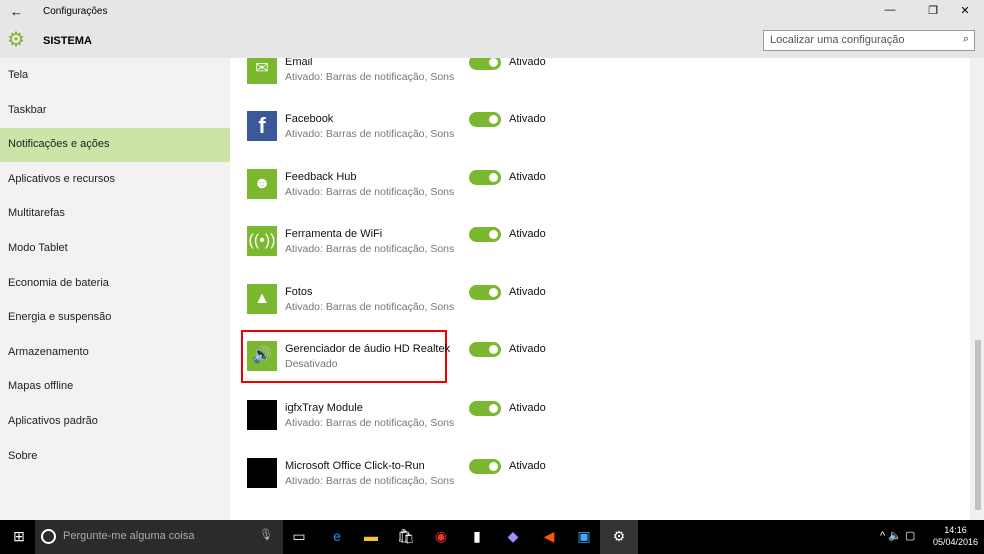 This screenshot has height=554, width=984. I want to click on sidebar-item: Notificações e ações, so click(115, 145).